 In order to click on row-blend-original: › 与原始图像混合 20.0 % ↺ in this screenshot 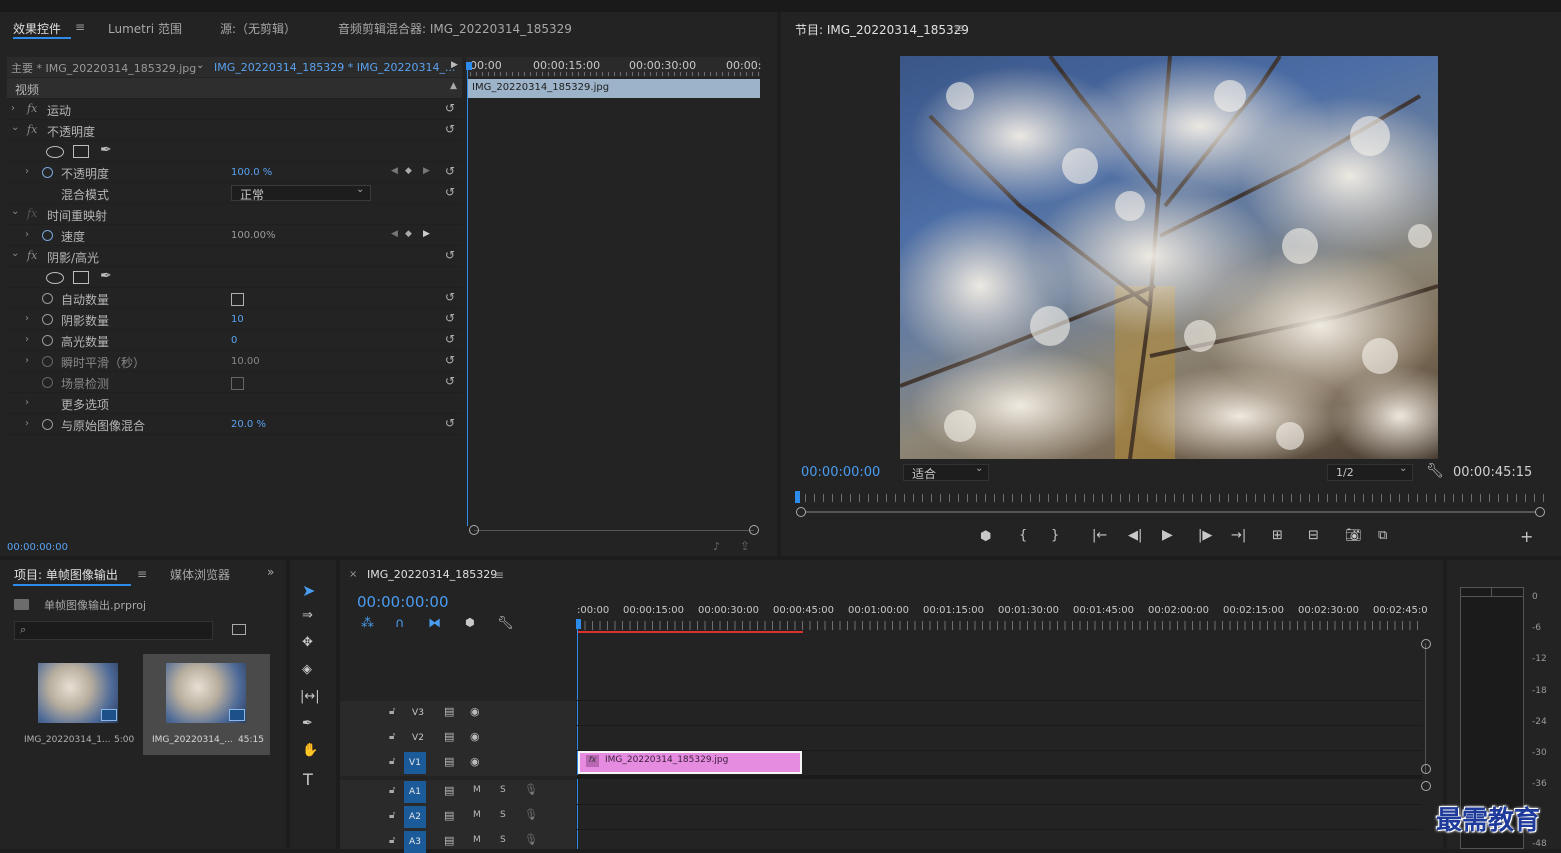, I will do `click(234, 424)`.